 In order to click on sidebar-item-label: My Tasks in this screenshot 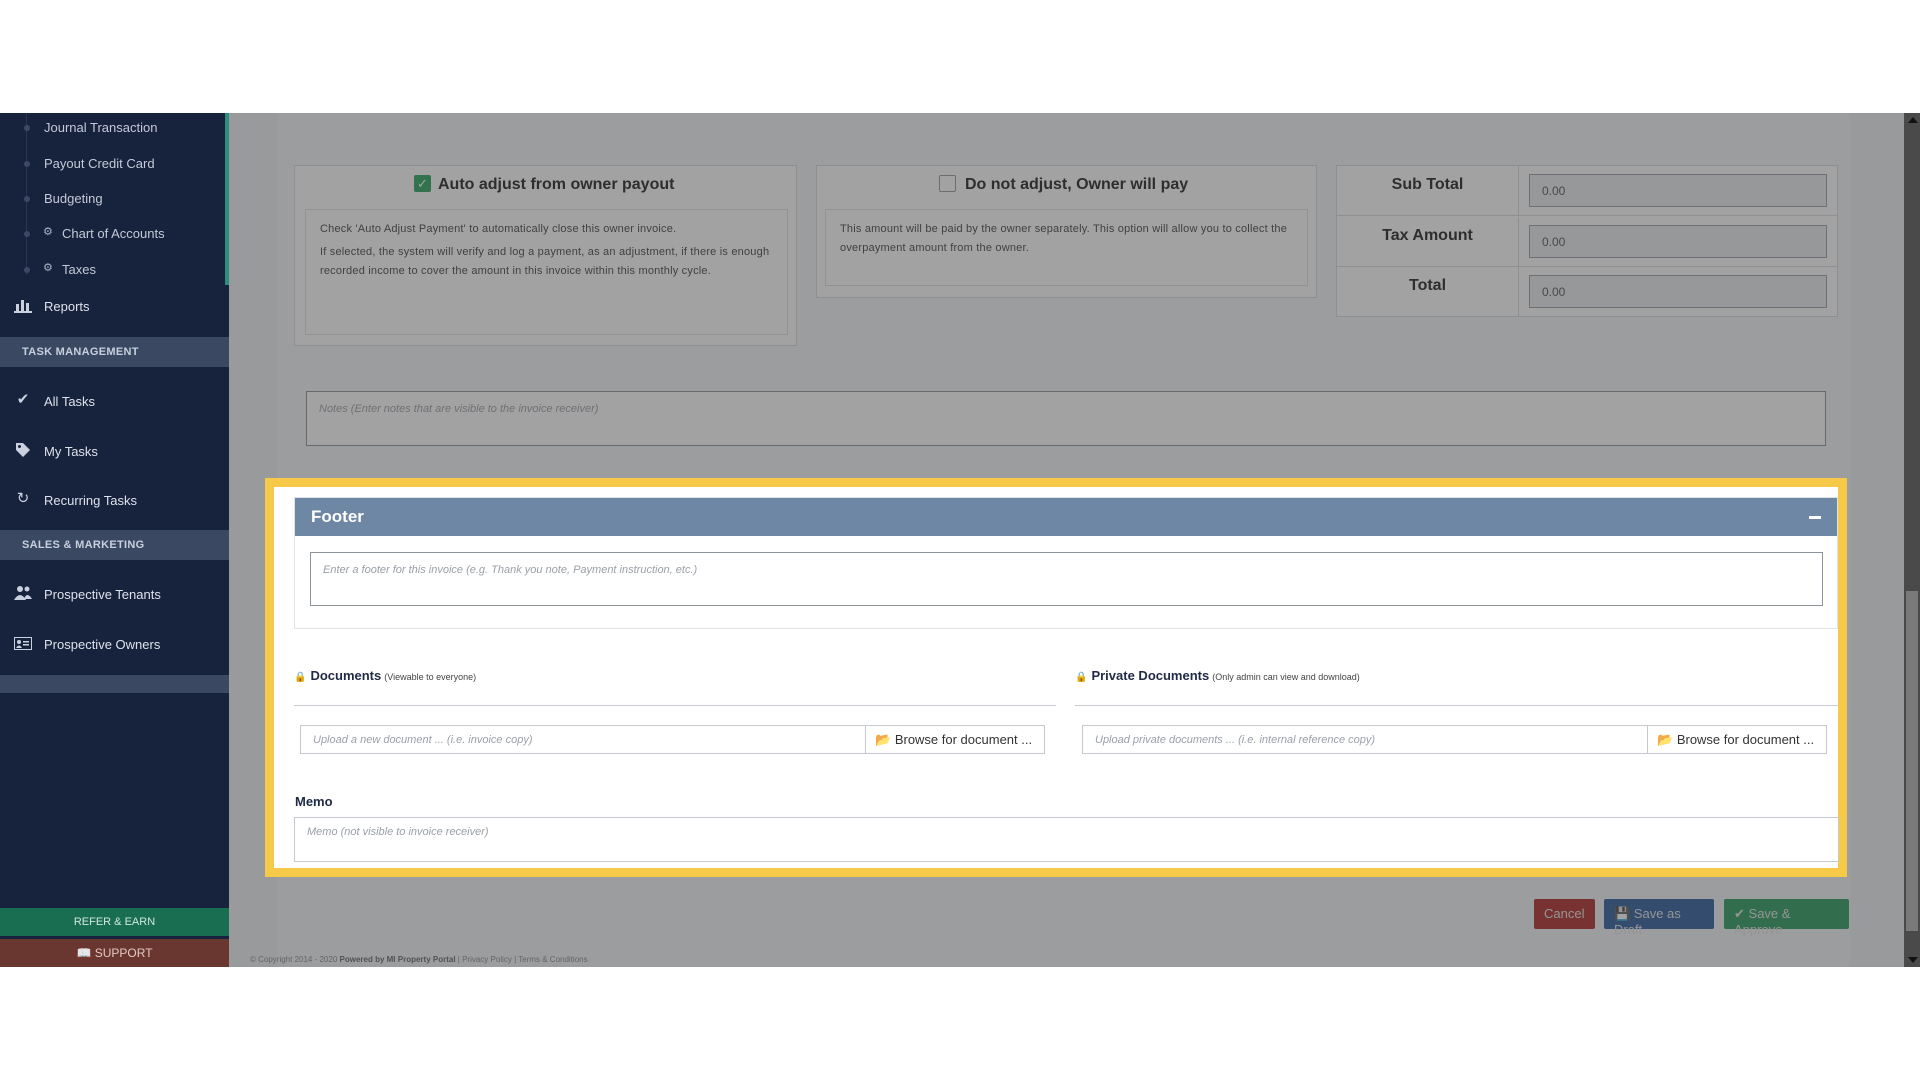, I will do `click(71, 451)`.